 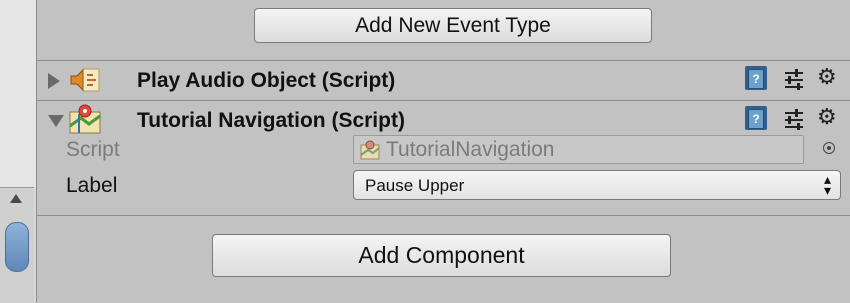 What do you see at coordinates (441, 255) in the screenshot?
I see `add-component-button: Add Component` at bounding box center [441, 255].